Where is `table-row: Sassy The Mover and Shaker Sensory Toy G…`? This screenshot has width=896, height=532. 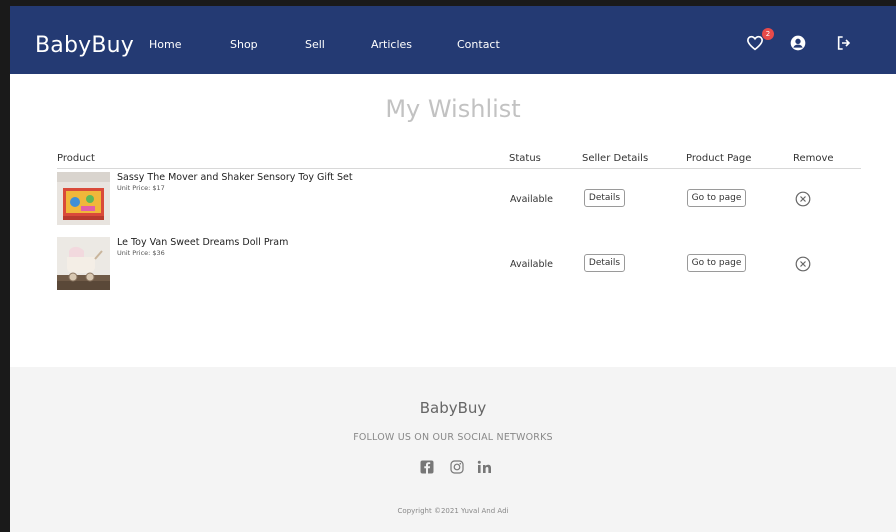 table-row: Sassy The Mover and Shaker Sensory Toy G… is located at coordinates (459, 200).